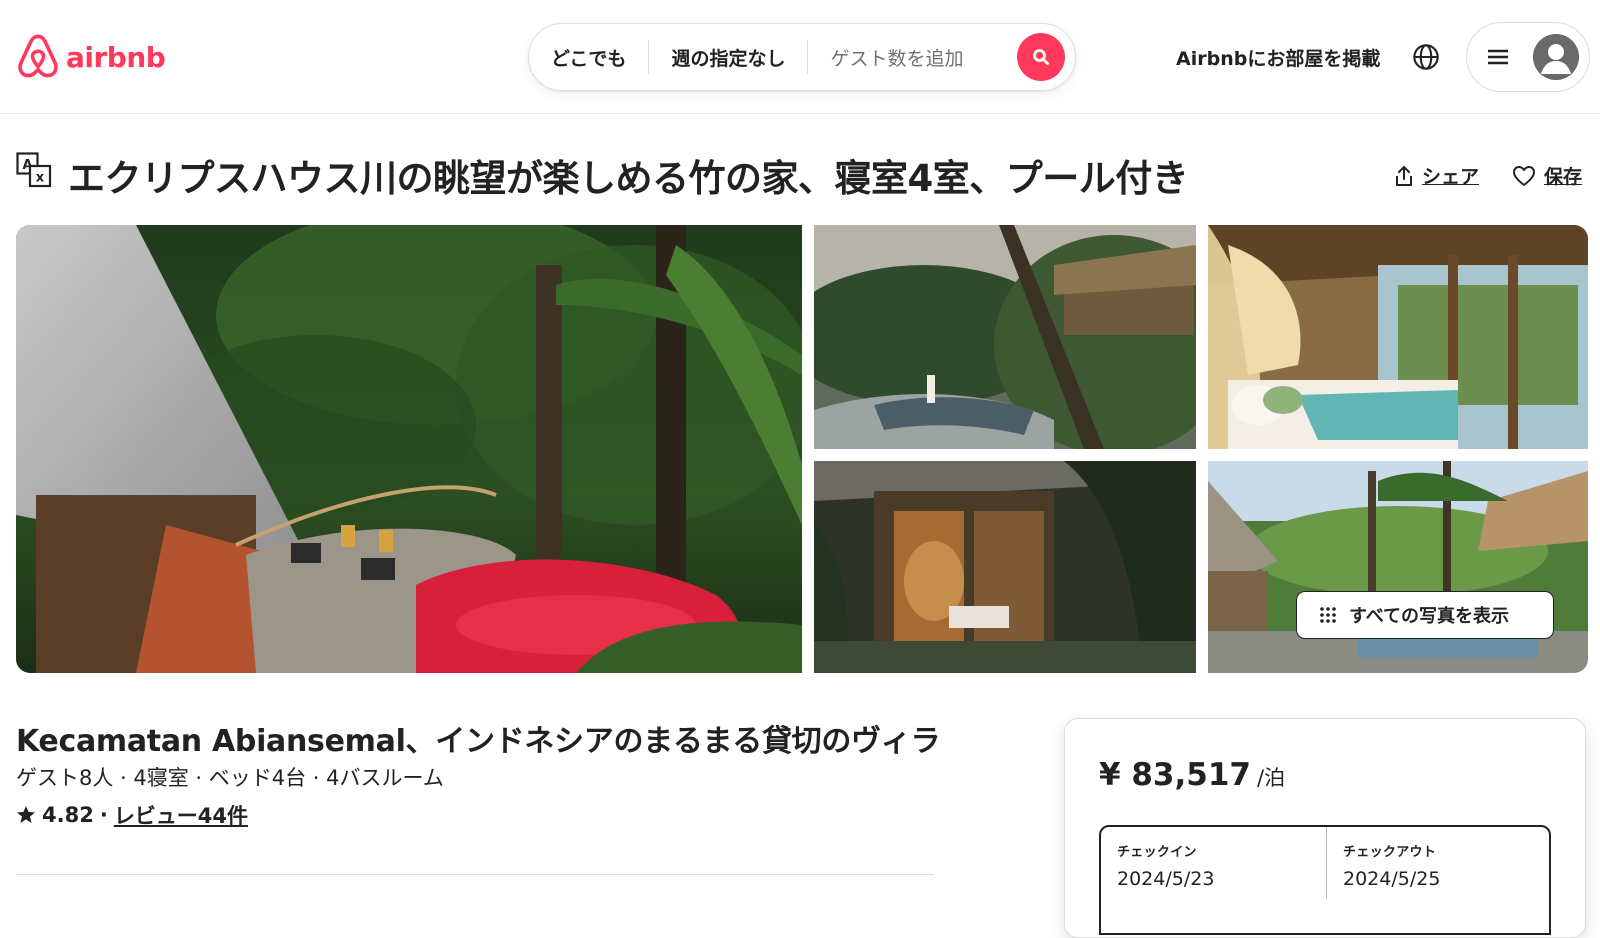 The height and width of the screenshot is (938, 1600). What do you see at coordinates (1524, 175) in the screenshot?
I see `heart-icon` at bounding box center [1524, 175].